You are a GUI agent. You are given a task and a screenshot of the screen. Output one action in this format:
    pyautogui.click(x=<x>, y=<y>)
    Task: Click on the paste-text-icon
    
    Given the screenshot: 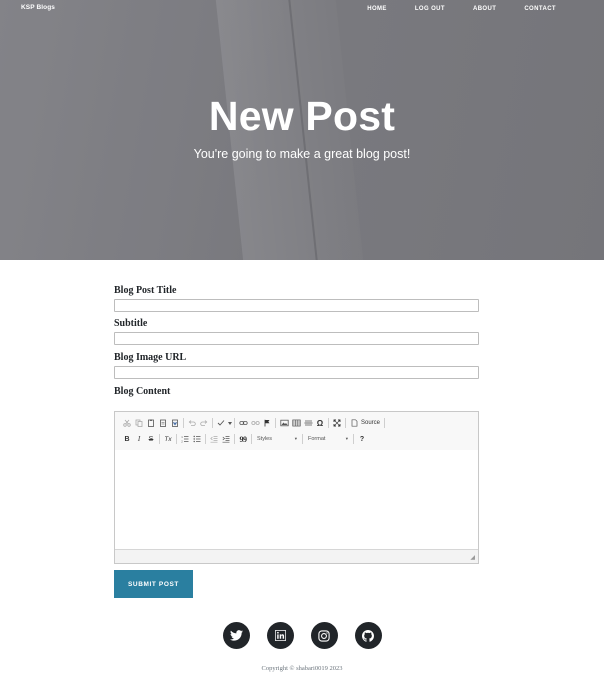 What is the action you would take?
    pyautogui.click(x=163, y=423)
    